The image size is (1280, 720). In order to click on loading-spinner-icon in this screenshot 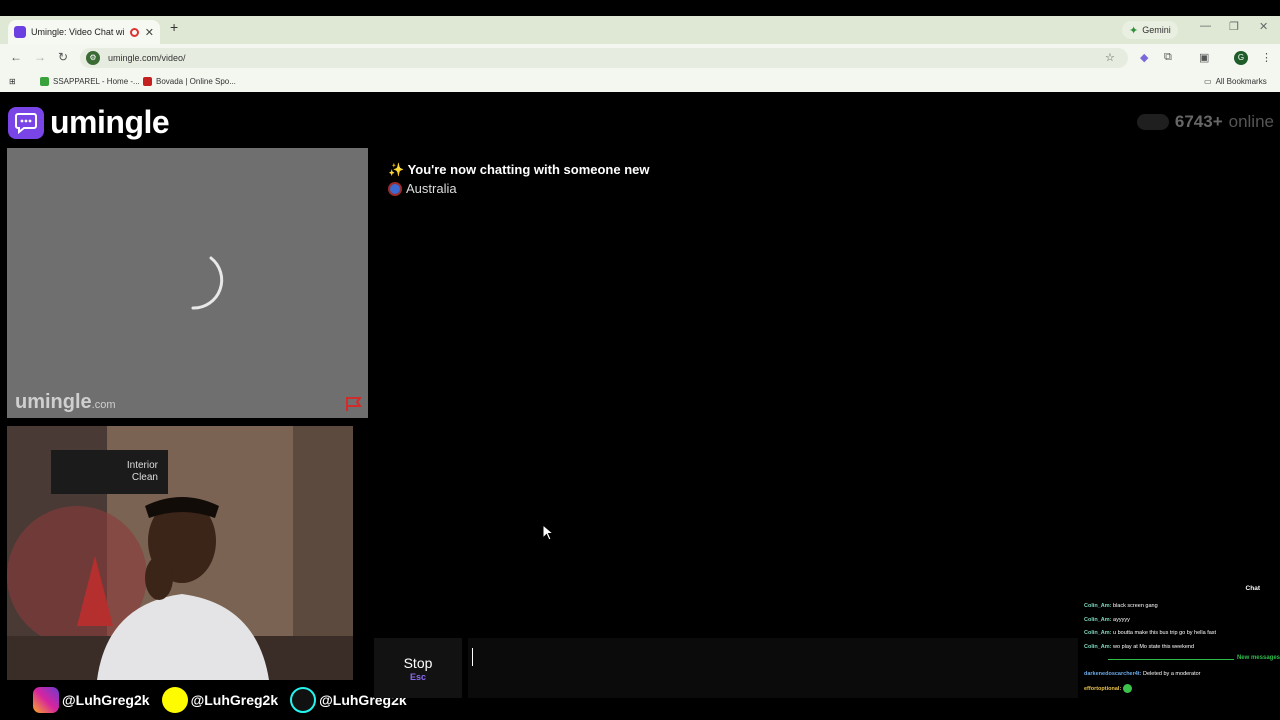, I will do `click(207, 283)`.